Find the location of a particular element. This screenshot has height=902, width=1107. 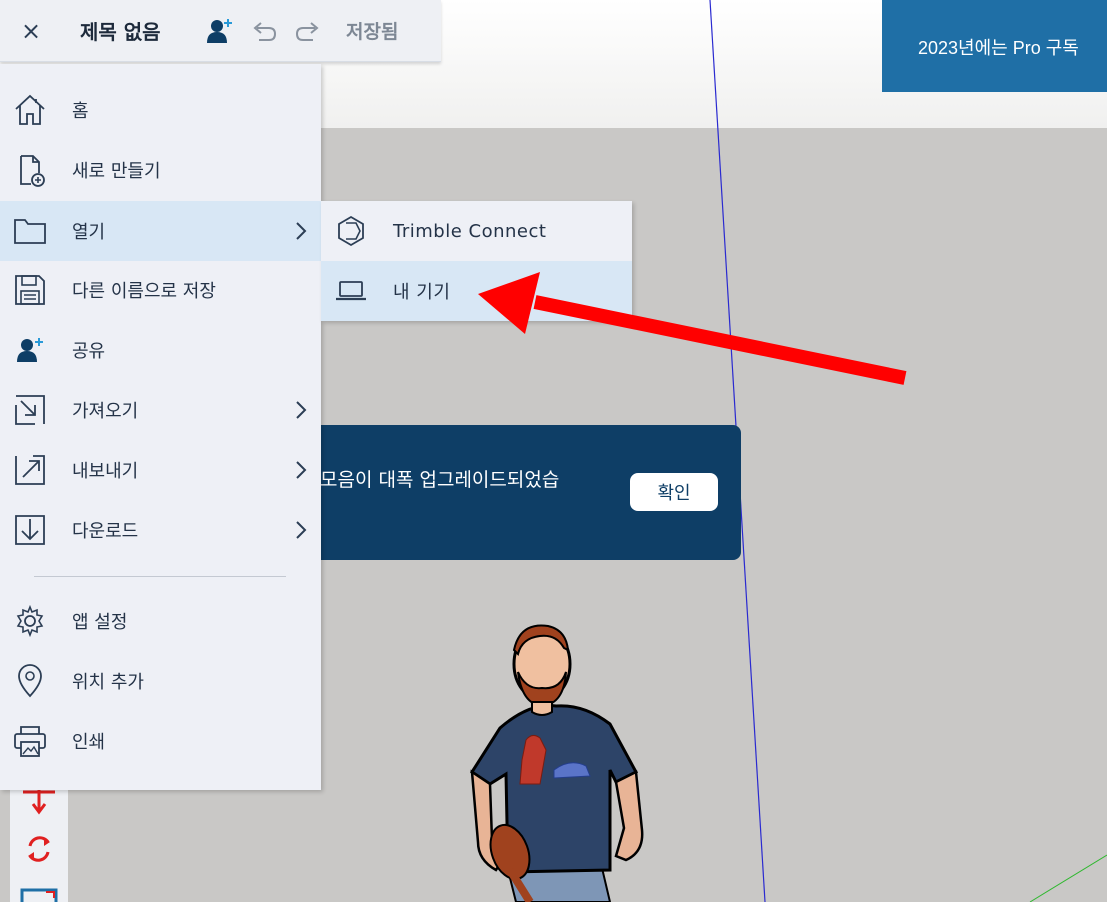

print-icon is located at coordinates (30, 741).